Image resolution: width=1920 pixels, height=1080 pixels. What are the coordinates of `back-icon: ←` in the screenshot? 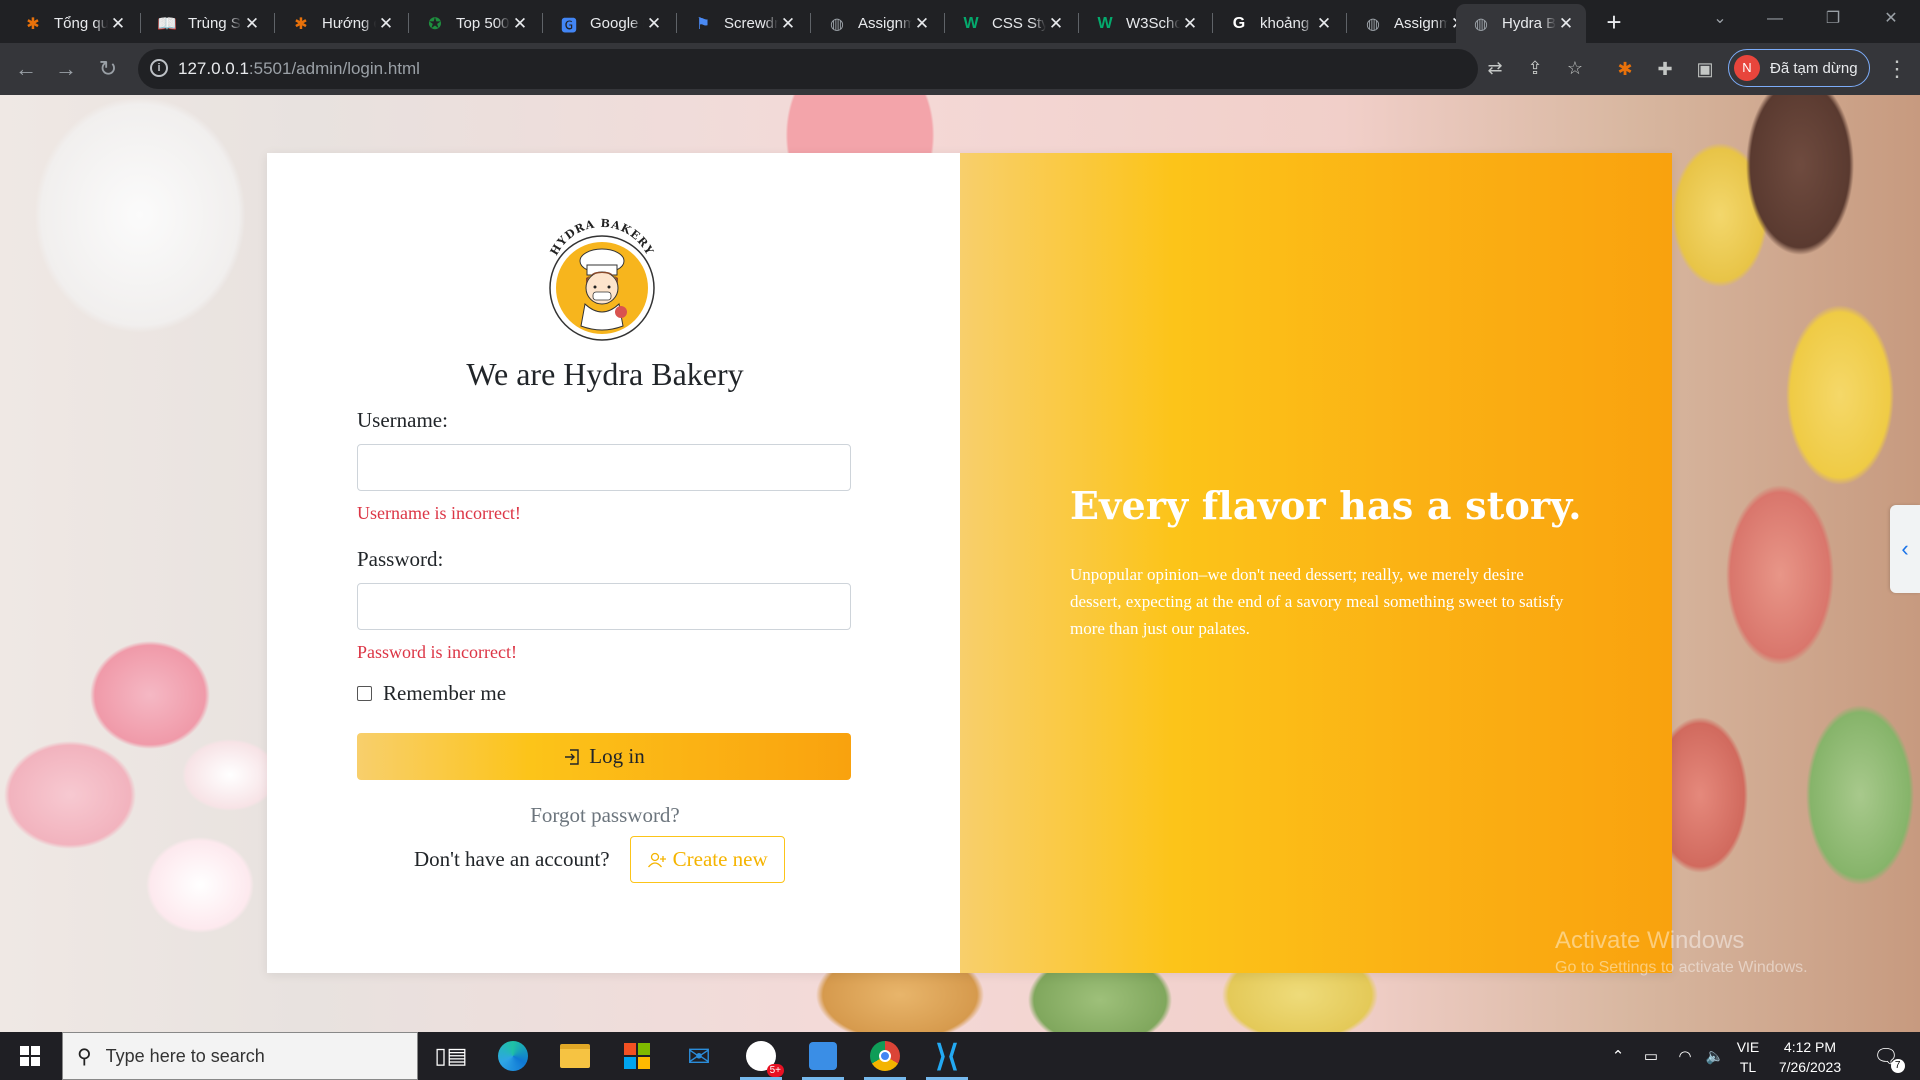 It's located at (26, 69).